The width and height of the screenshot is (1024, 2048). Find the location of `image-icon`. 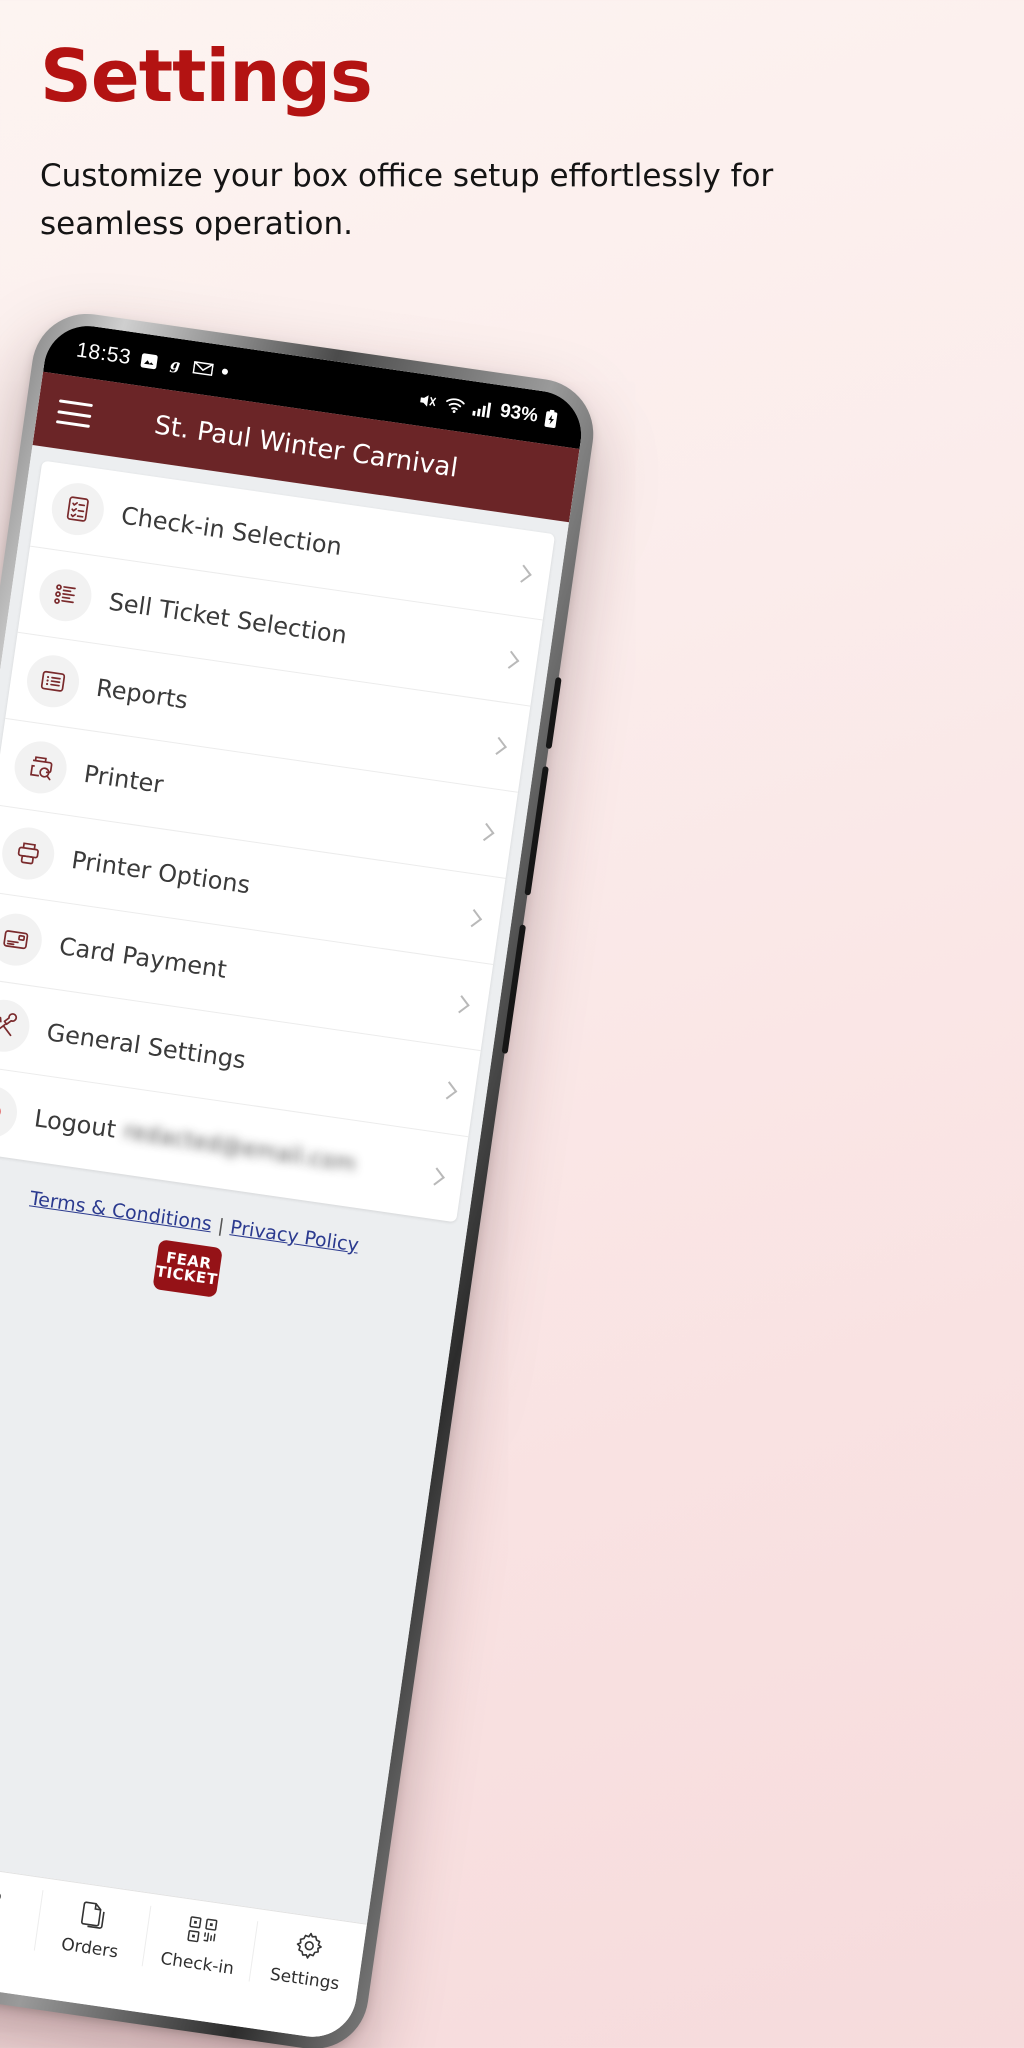

image-icon is located at coordinates (150, 361).